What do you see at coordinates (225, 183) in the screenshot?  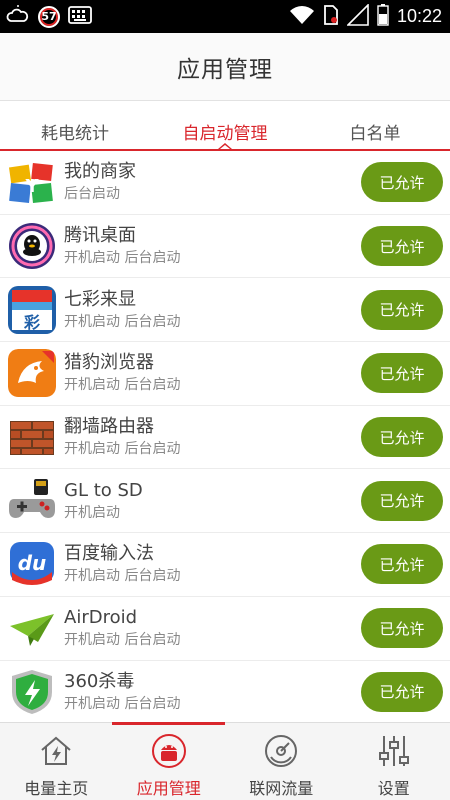 I see `list-item: Y 我的商家 后台启动 已允许` at bounding box center [225, 183].